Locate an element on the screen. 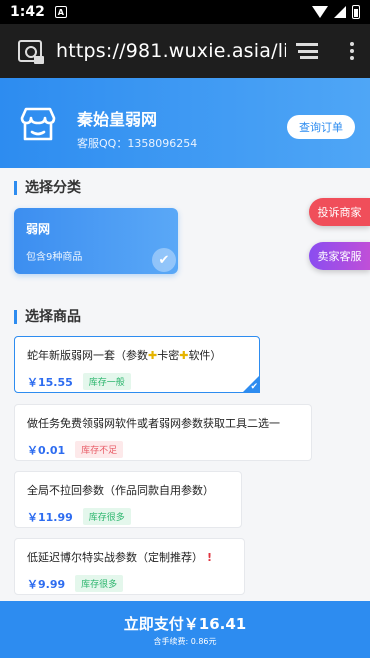 The width and height of the screenshot is (370, 658). product-price: ￥11.99 is located at coordinates (50, 517).